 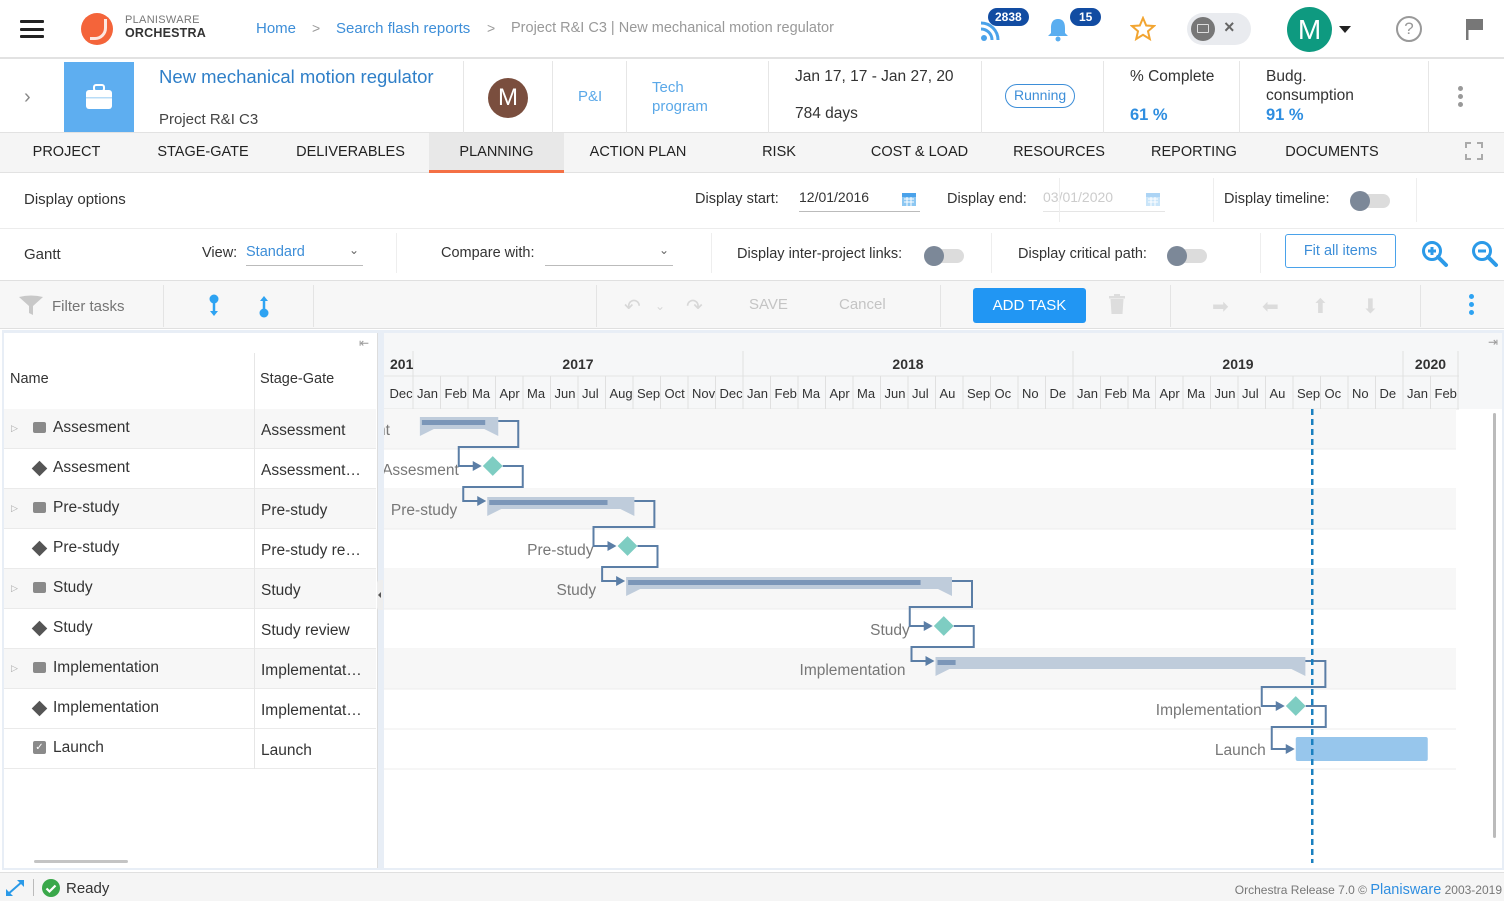 What do you see at coordinates (660, 306) in the screenshot?
I see `chevron-down-icon: ⌄` at bounding box center [660, 306].